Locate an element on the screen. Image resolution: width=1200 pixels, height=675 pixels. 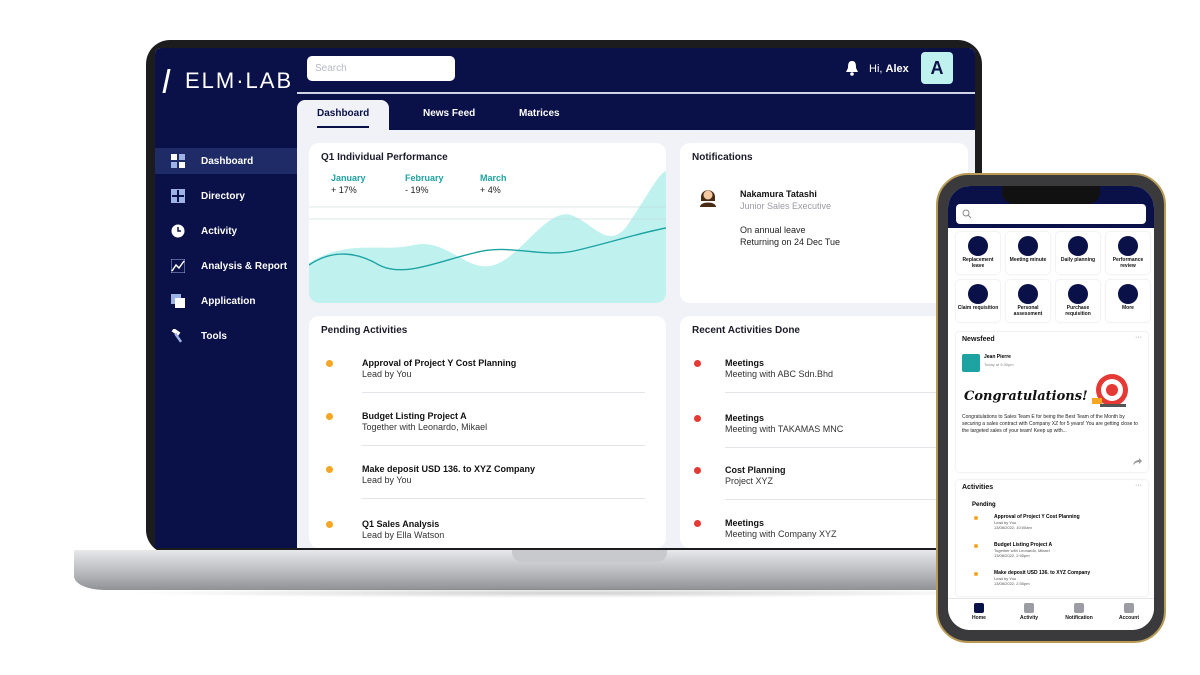
sidebar-item-application: Application is located at coordinates (226, 301).